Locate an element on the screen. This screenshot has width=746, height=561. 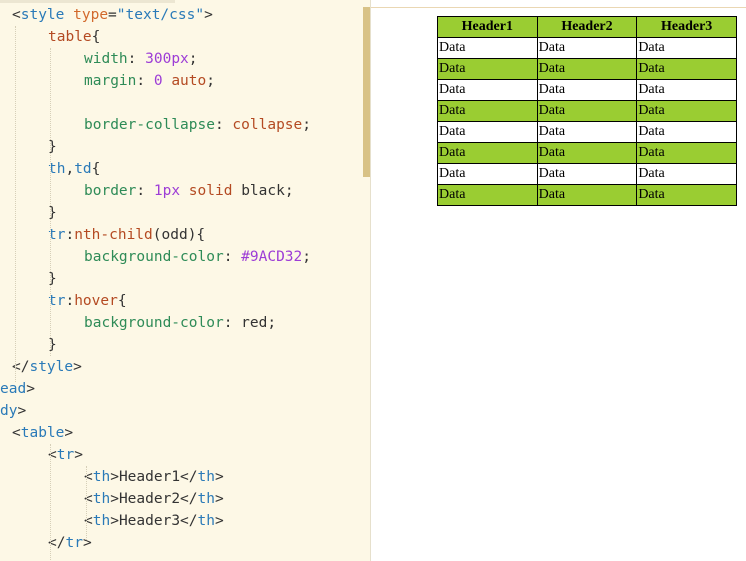
code-token: , is located at coordinates (70, 169).